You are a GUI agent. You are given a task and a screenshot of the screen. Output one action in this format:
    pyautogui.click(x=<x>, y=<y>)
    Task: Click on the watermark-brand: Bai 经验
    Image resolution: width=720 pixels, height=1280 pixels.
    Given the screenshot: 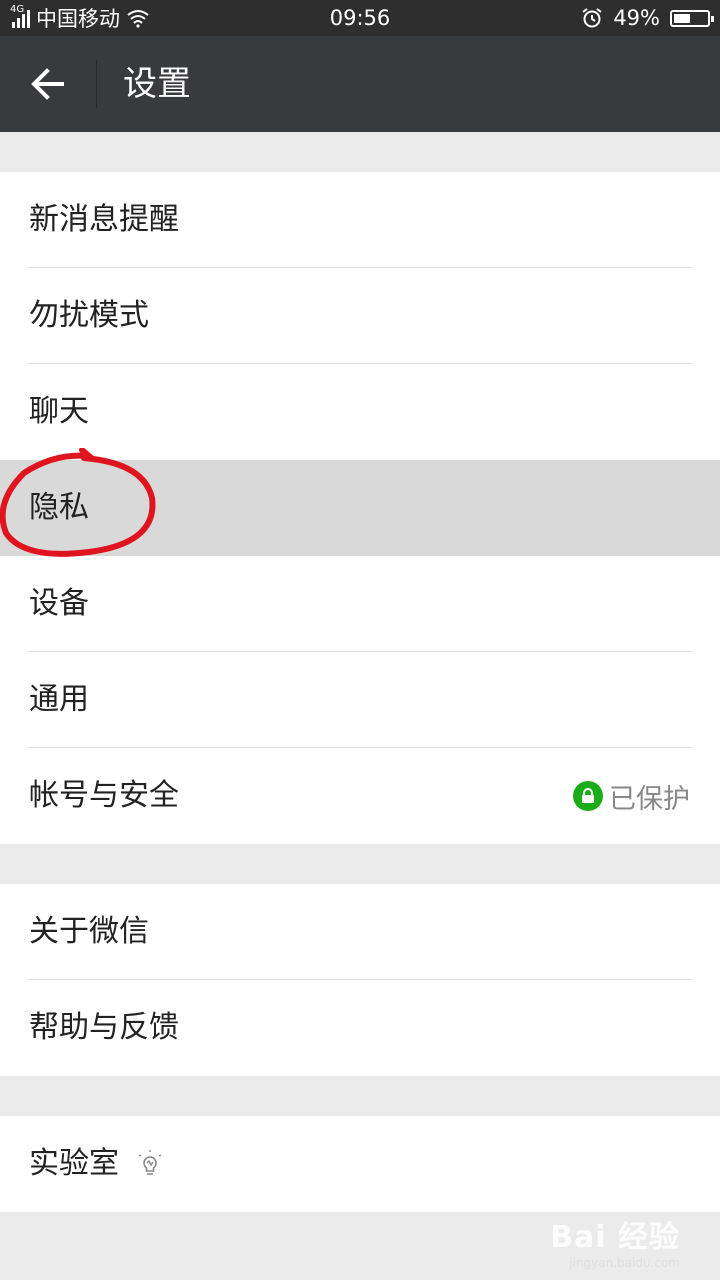 What is the action you would take?
    pyautogui.click(x=615, y=1237)
    